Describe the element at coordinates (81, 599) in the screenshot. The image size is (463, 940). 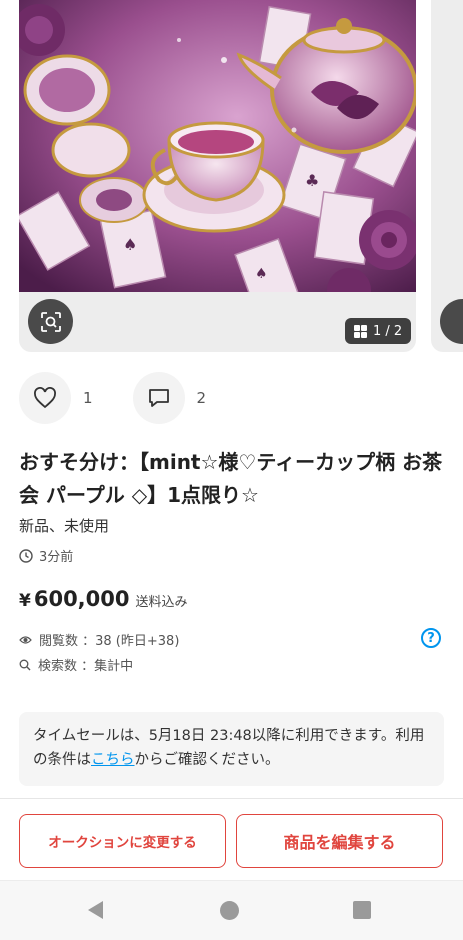
I see `price: 600,000` at that location.